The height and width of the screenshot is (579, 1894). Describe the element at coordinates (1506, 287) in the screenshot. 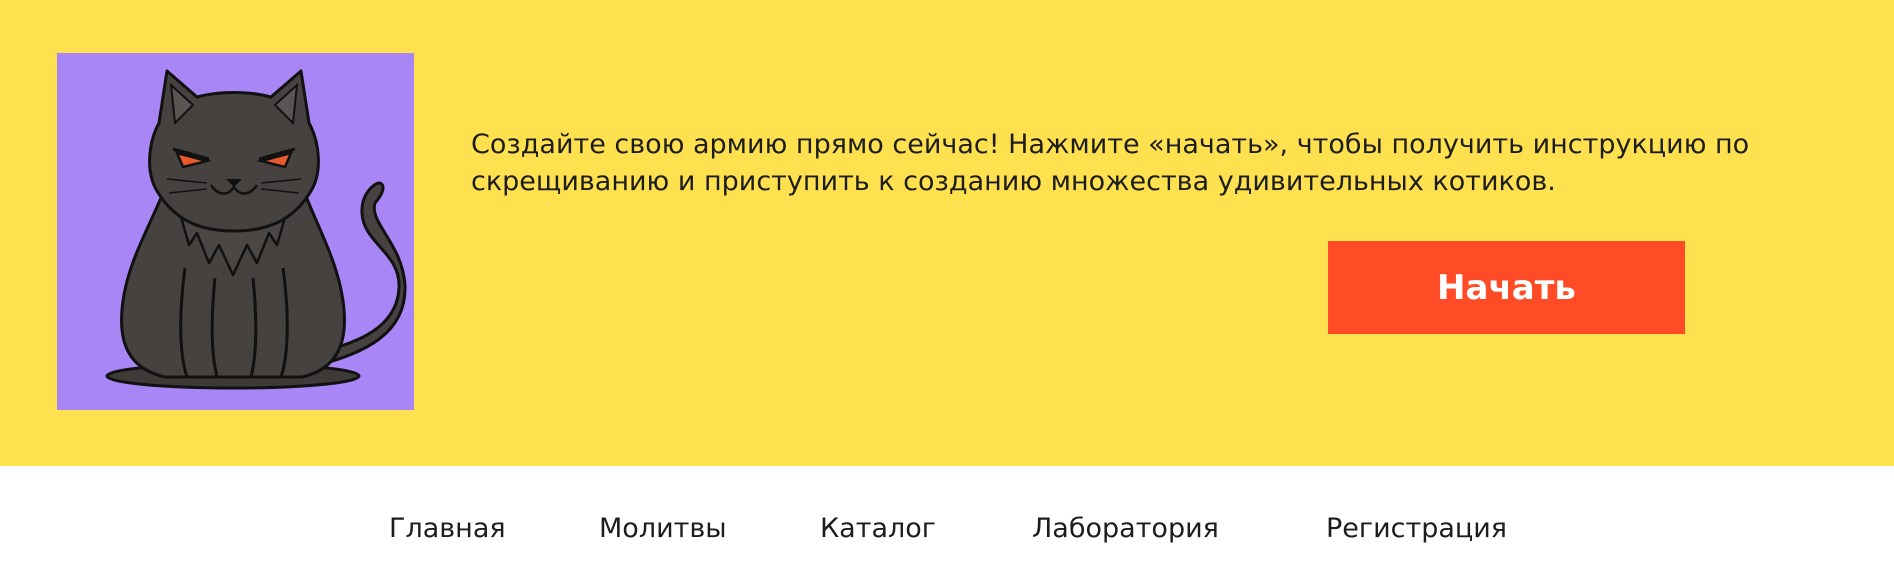

I see `start-button: Начать` at that location.